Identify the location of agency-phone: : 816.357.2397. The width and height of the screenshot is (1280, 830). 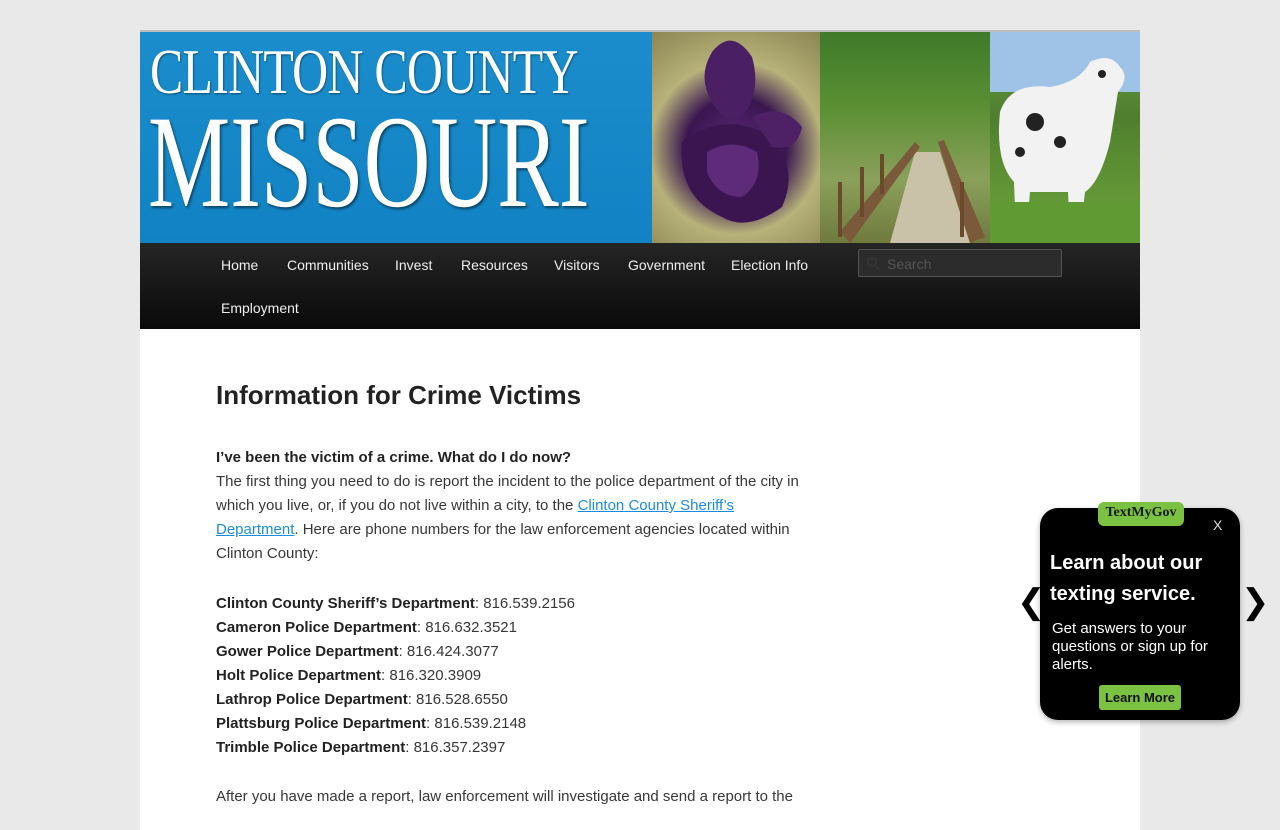
(455, 747).